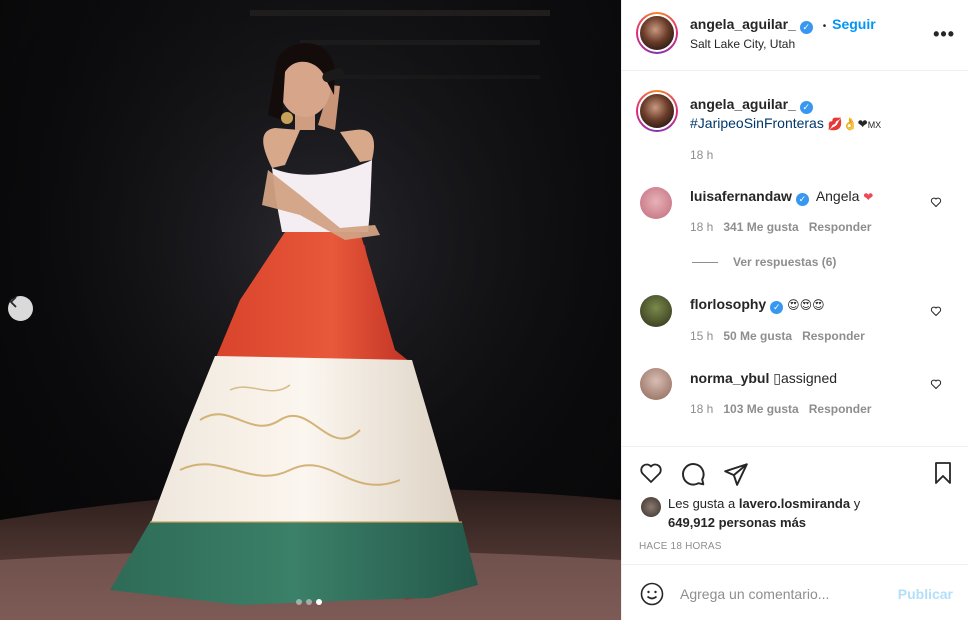 The image size is (968, 620). I want to click on author-line: angela_aguilar_ ✓ • Seguir, so click(783, 25).